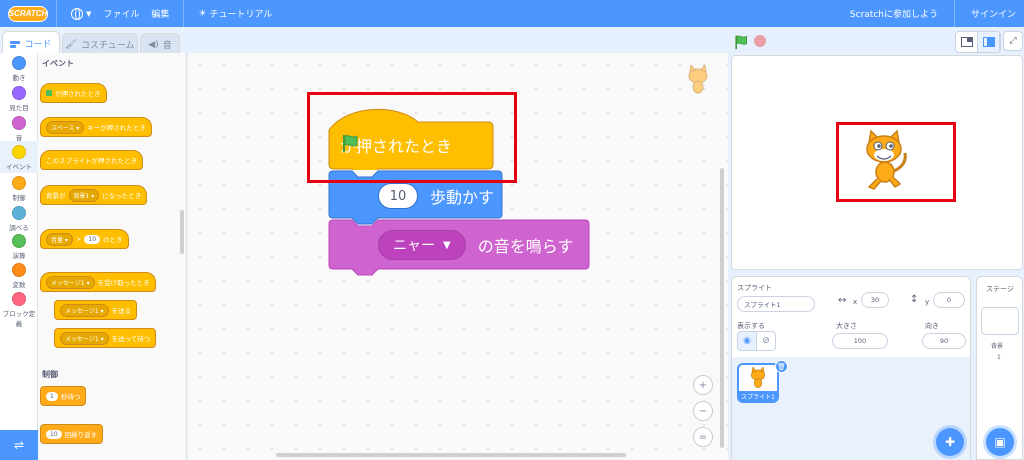 This screenshot has height=460, width=1024. What do you see at coordinates (19, 299) in the screenshot?
I see `myblocks-dot-icon` at bounding box center [19, 299].